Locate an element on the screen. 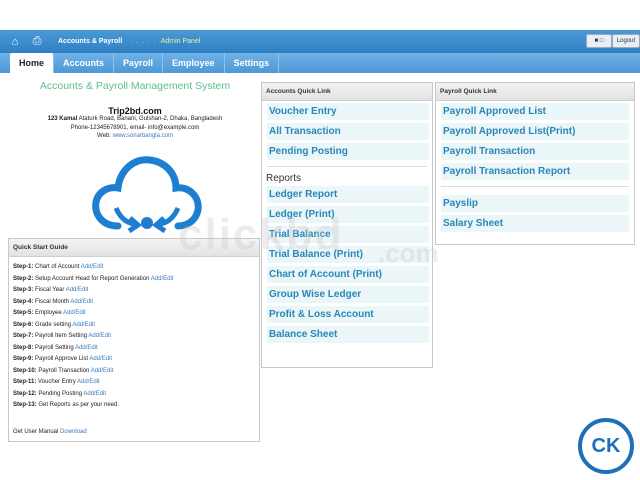 The image size is (640, 480). quick-link-pending-posting: Pending Posting is located at coordinates (348, 152).